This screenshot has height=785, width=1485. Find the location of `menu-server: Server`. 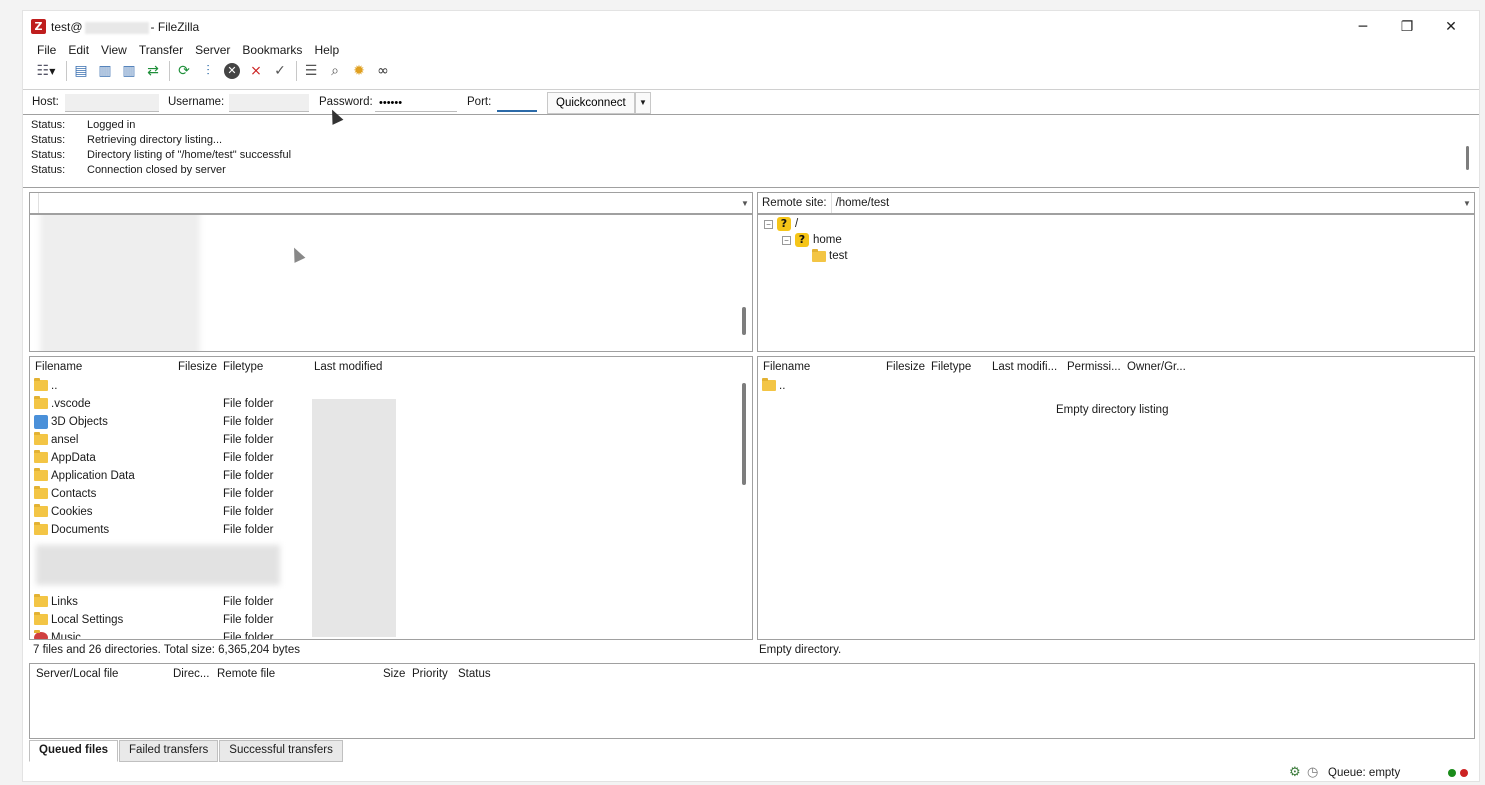

menu-server: Server is located at coordinates (212, 50).